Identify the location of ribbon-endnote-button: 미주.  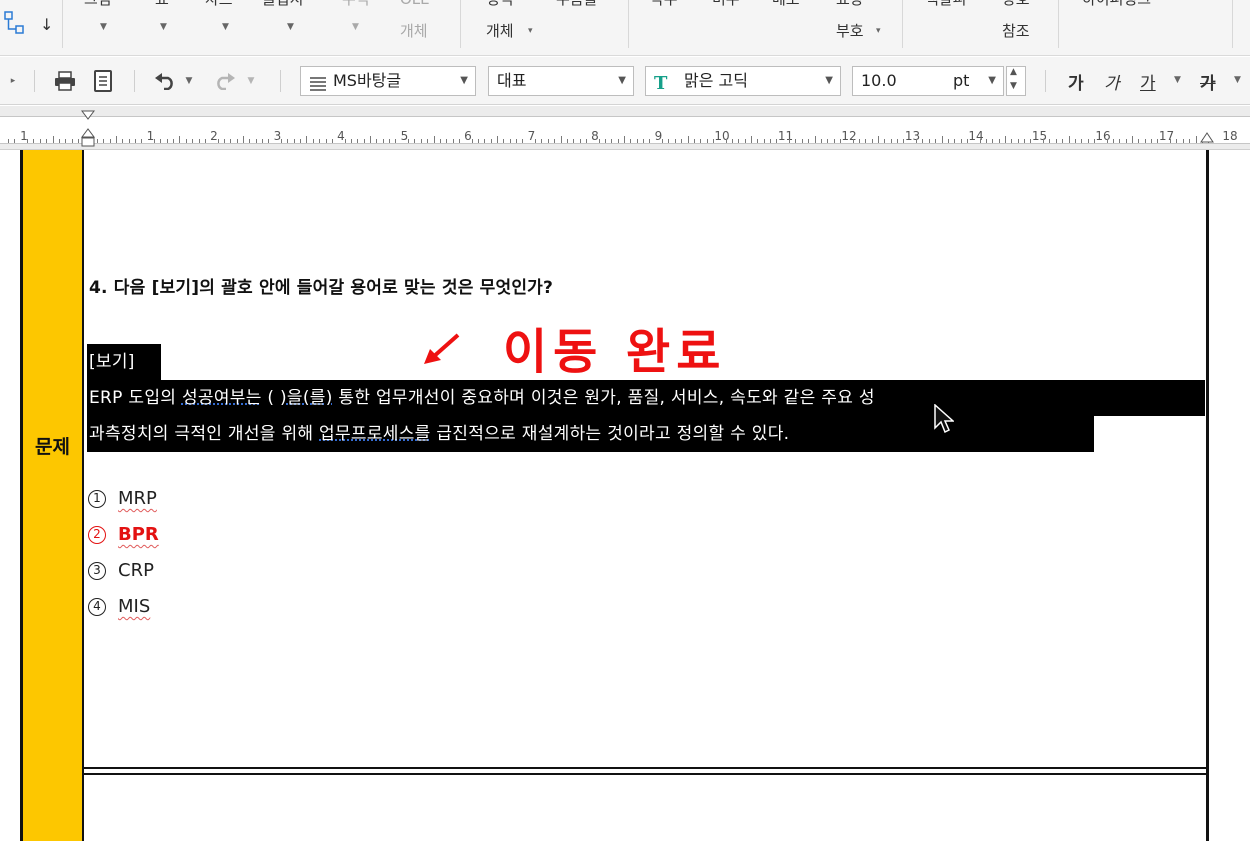
(726, 6).